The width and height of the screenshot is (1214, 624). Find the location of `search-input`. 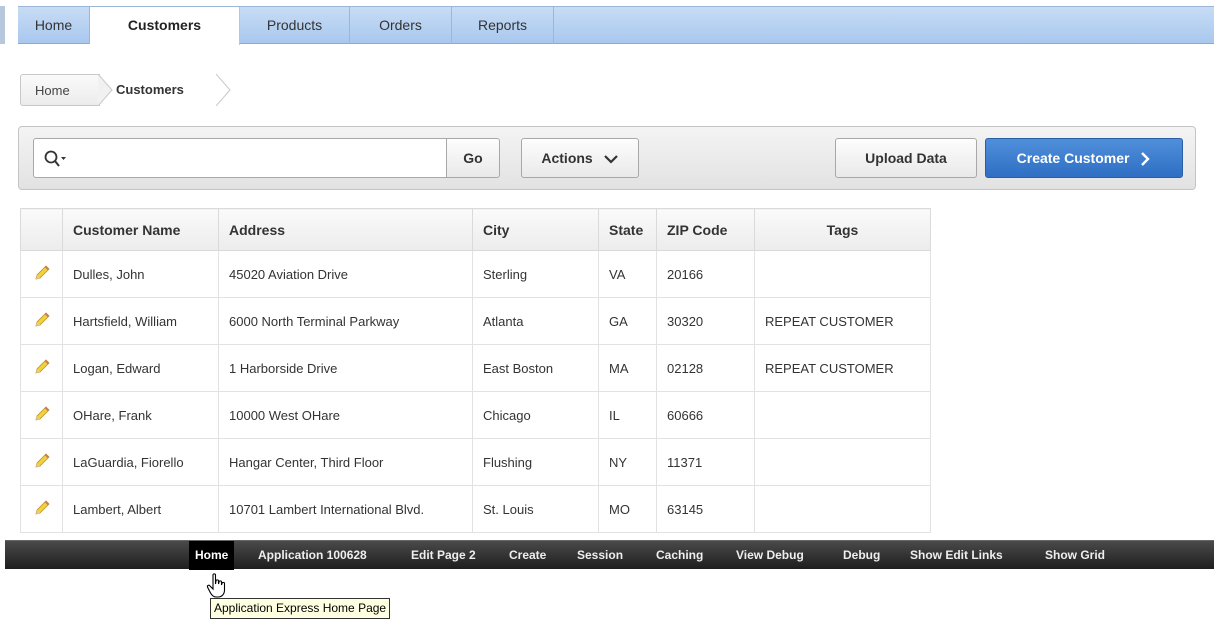

search-input is located at coordinates (248, 158).